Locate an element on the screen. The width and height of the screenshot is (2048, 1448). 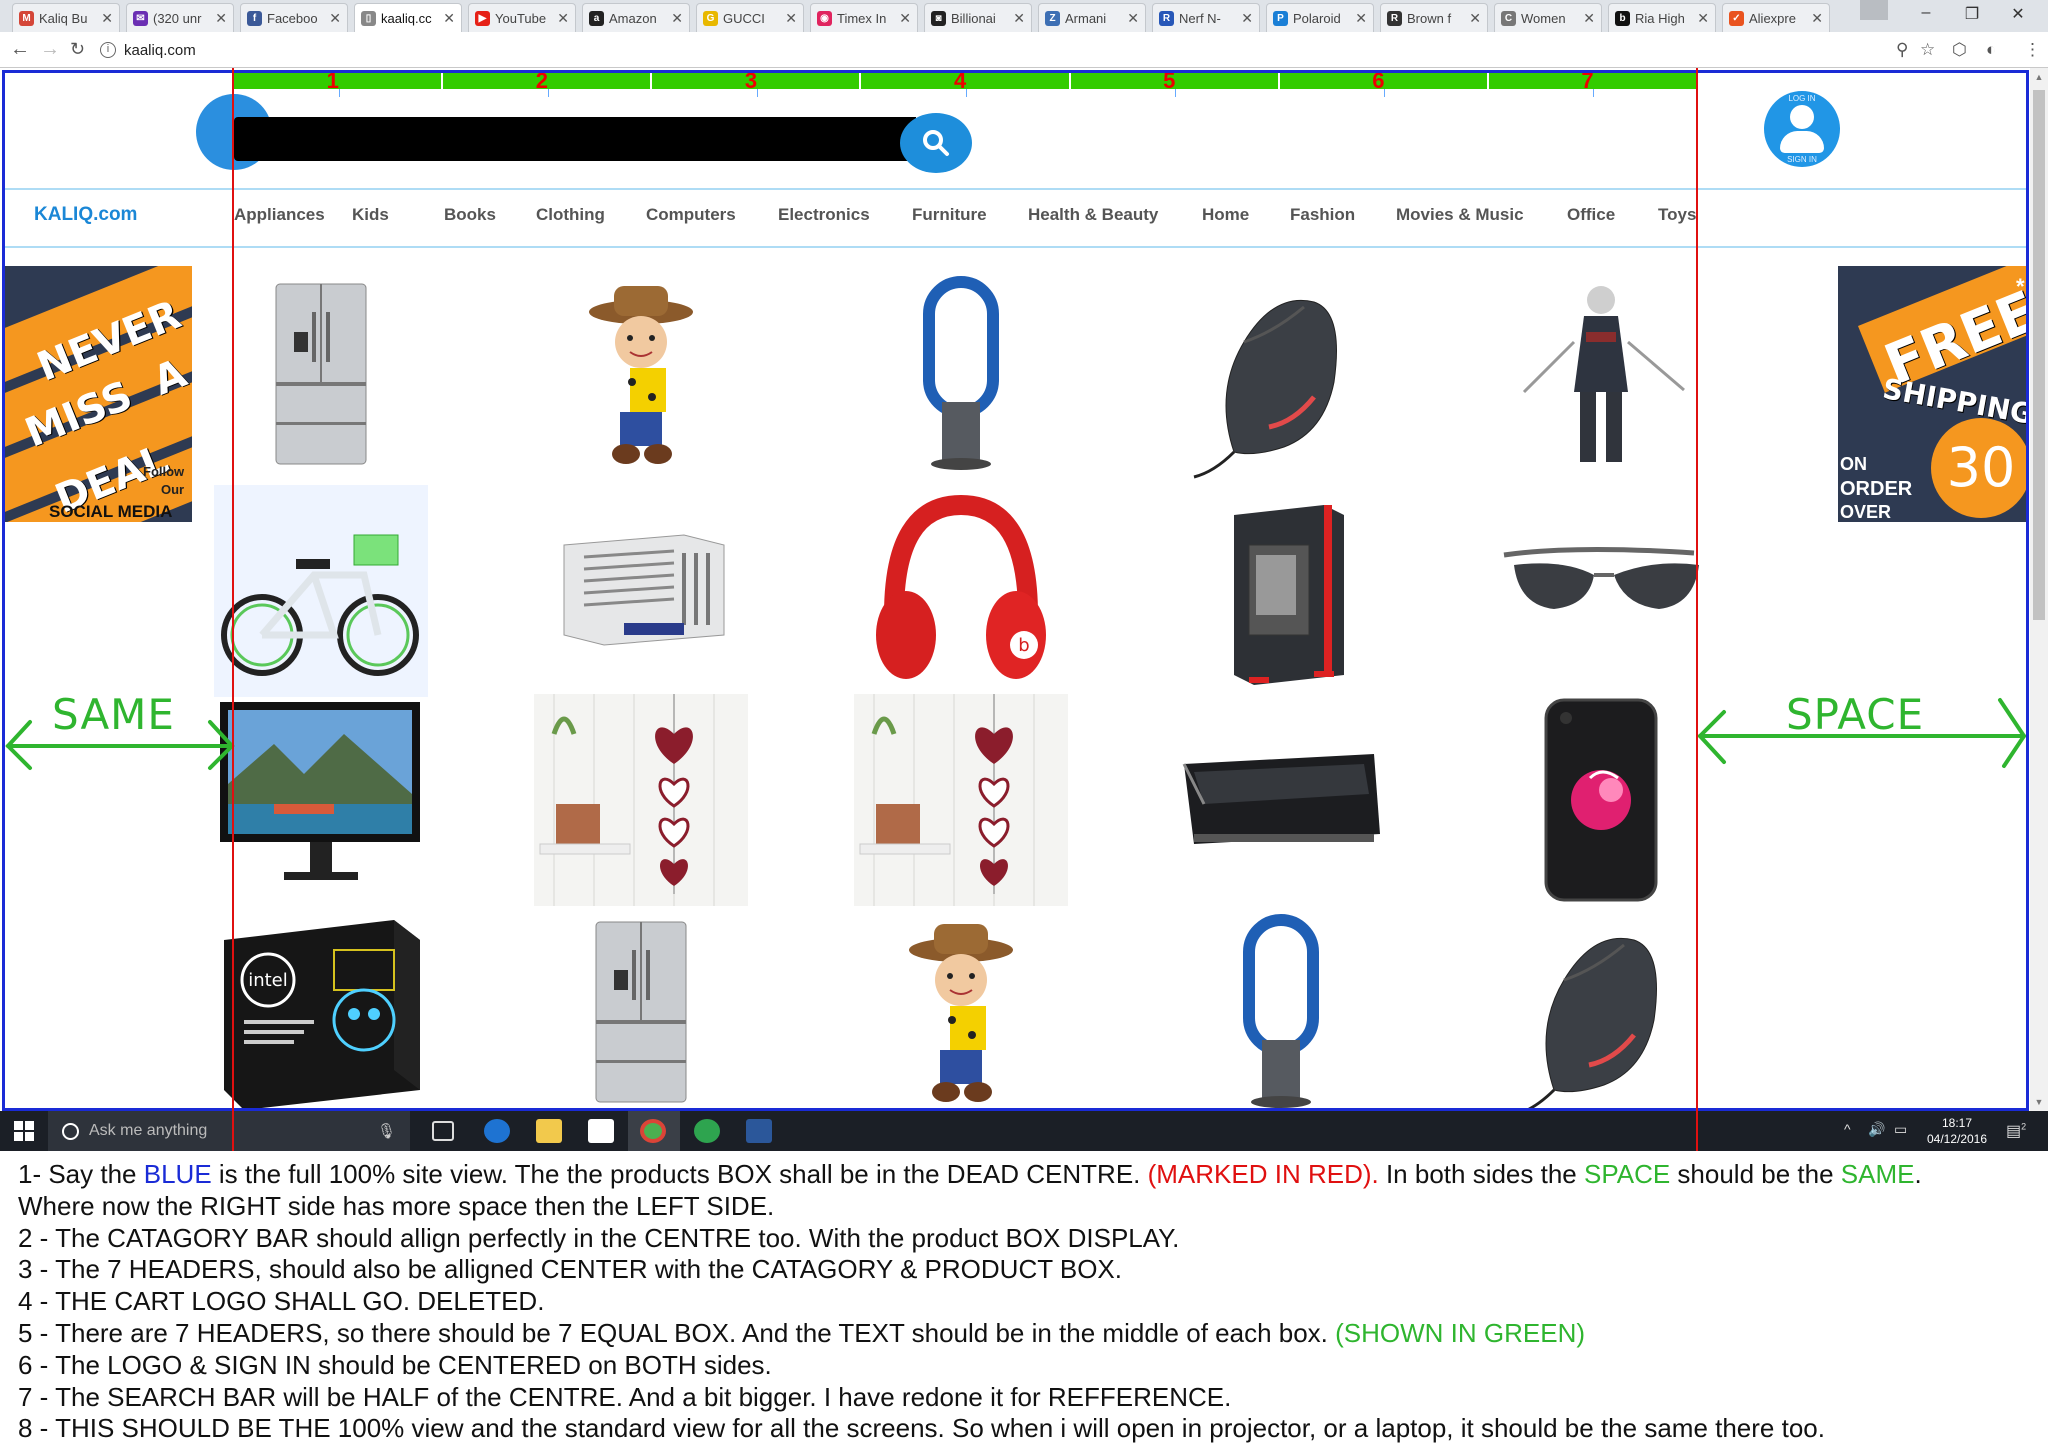
browser-tab: ▶ YouTube ✕ is located at coordinates (522, 17).